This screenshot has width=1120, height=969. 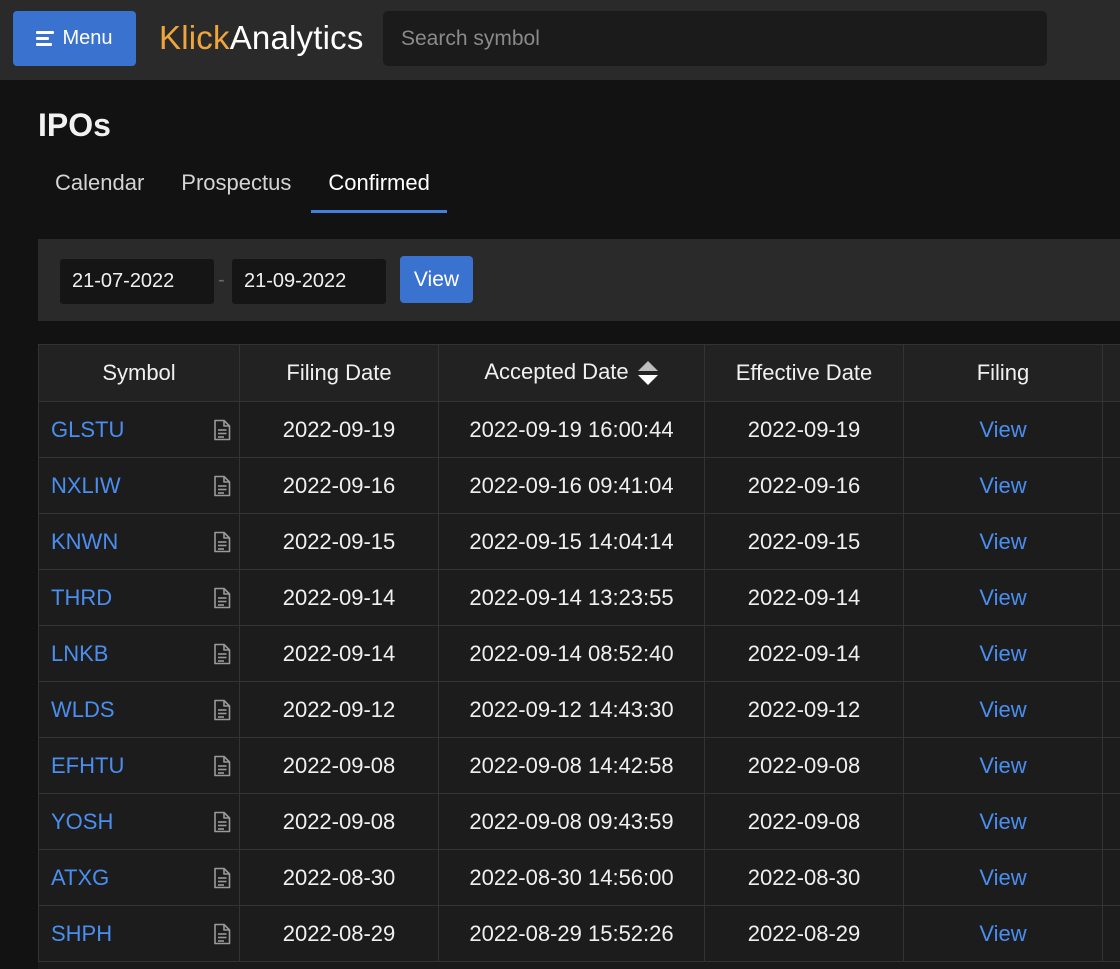 I want to click on column-header-effective-date-label: Effective Date, so click(x=804, y=372).